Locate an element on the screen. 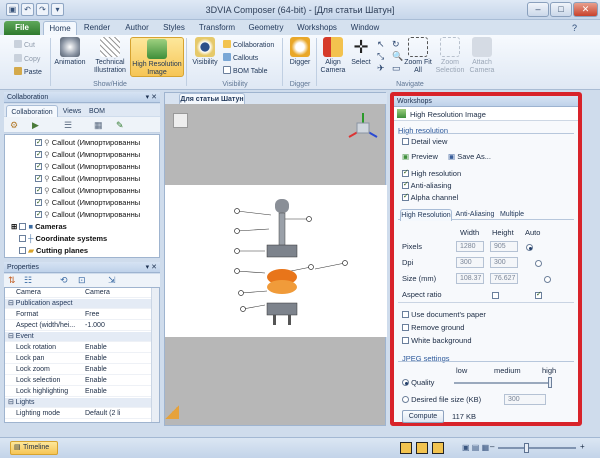 This screenshot has width=600, height=458. sort-icon: ⇅ is located at coordinates (12, 280).